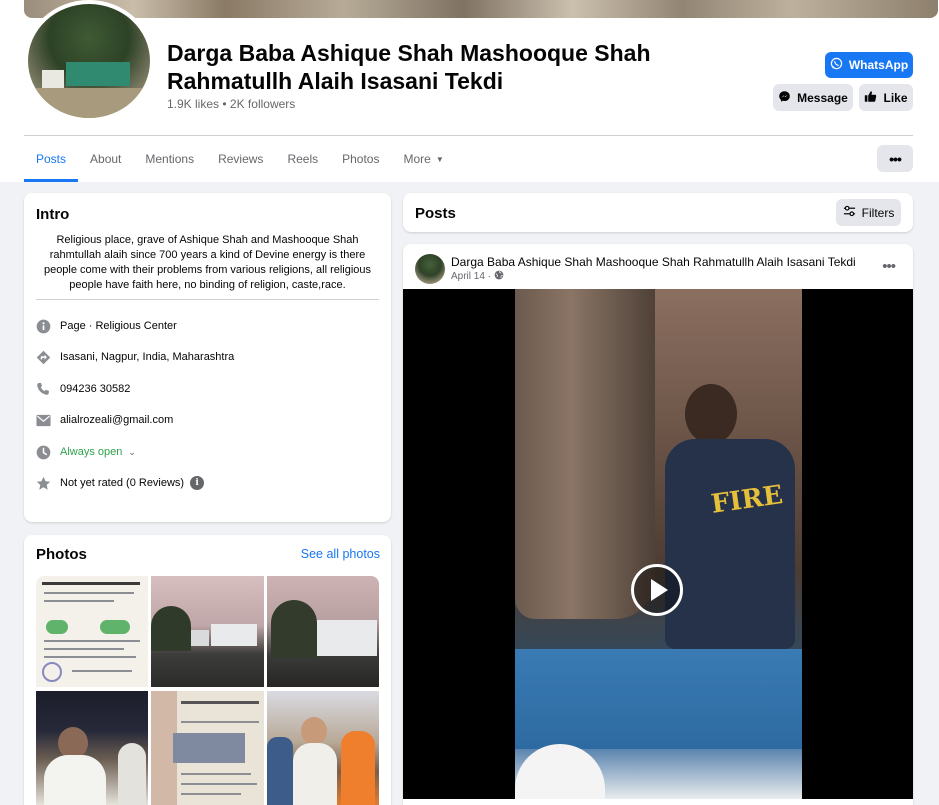 This screenshot has width=939, height=805. I want to click on whatsapp-label: WhatsApp, so click(878, 65).